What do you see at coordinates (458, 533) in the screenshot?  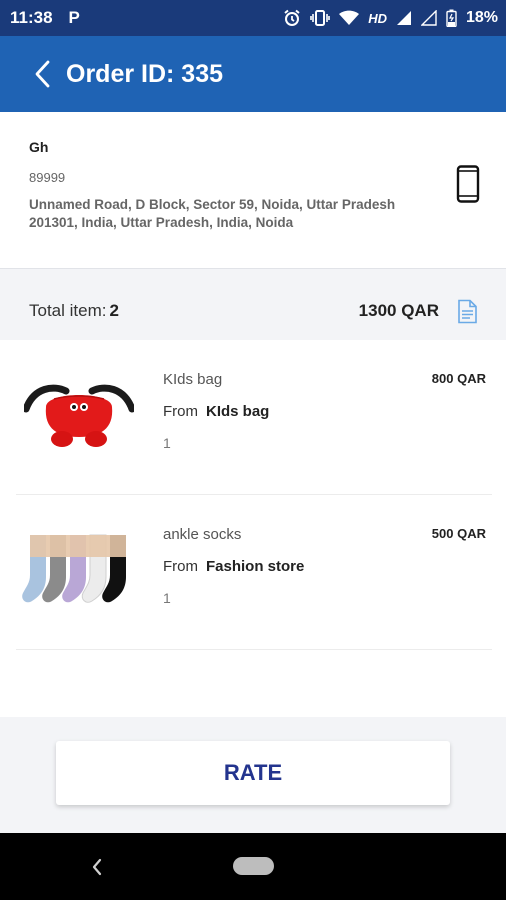 I see `product-price: 500 QAR` at bounding box center [458, 533].